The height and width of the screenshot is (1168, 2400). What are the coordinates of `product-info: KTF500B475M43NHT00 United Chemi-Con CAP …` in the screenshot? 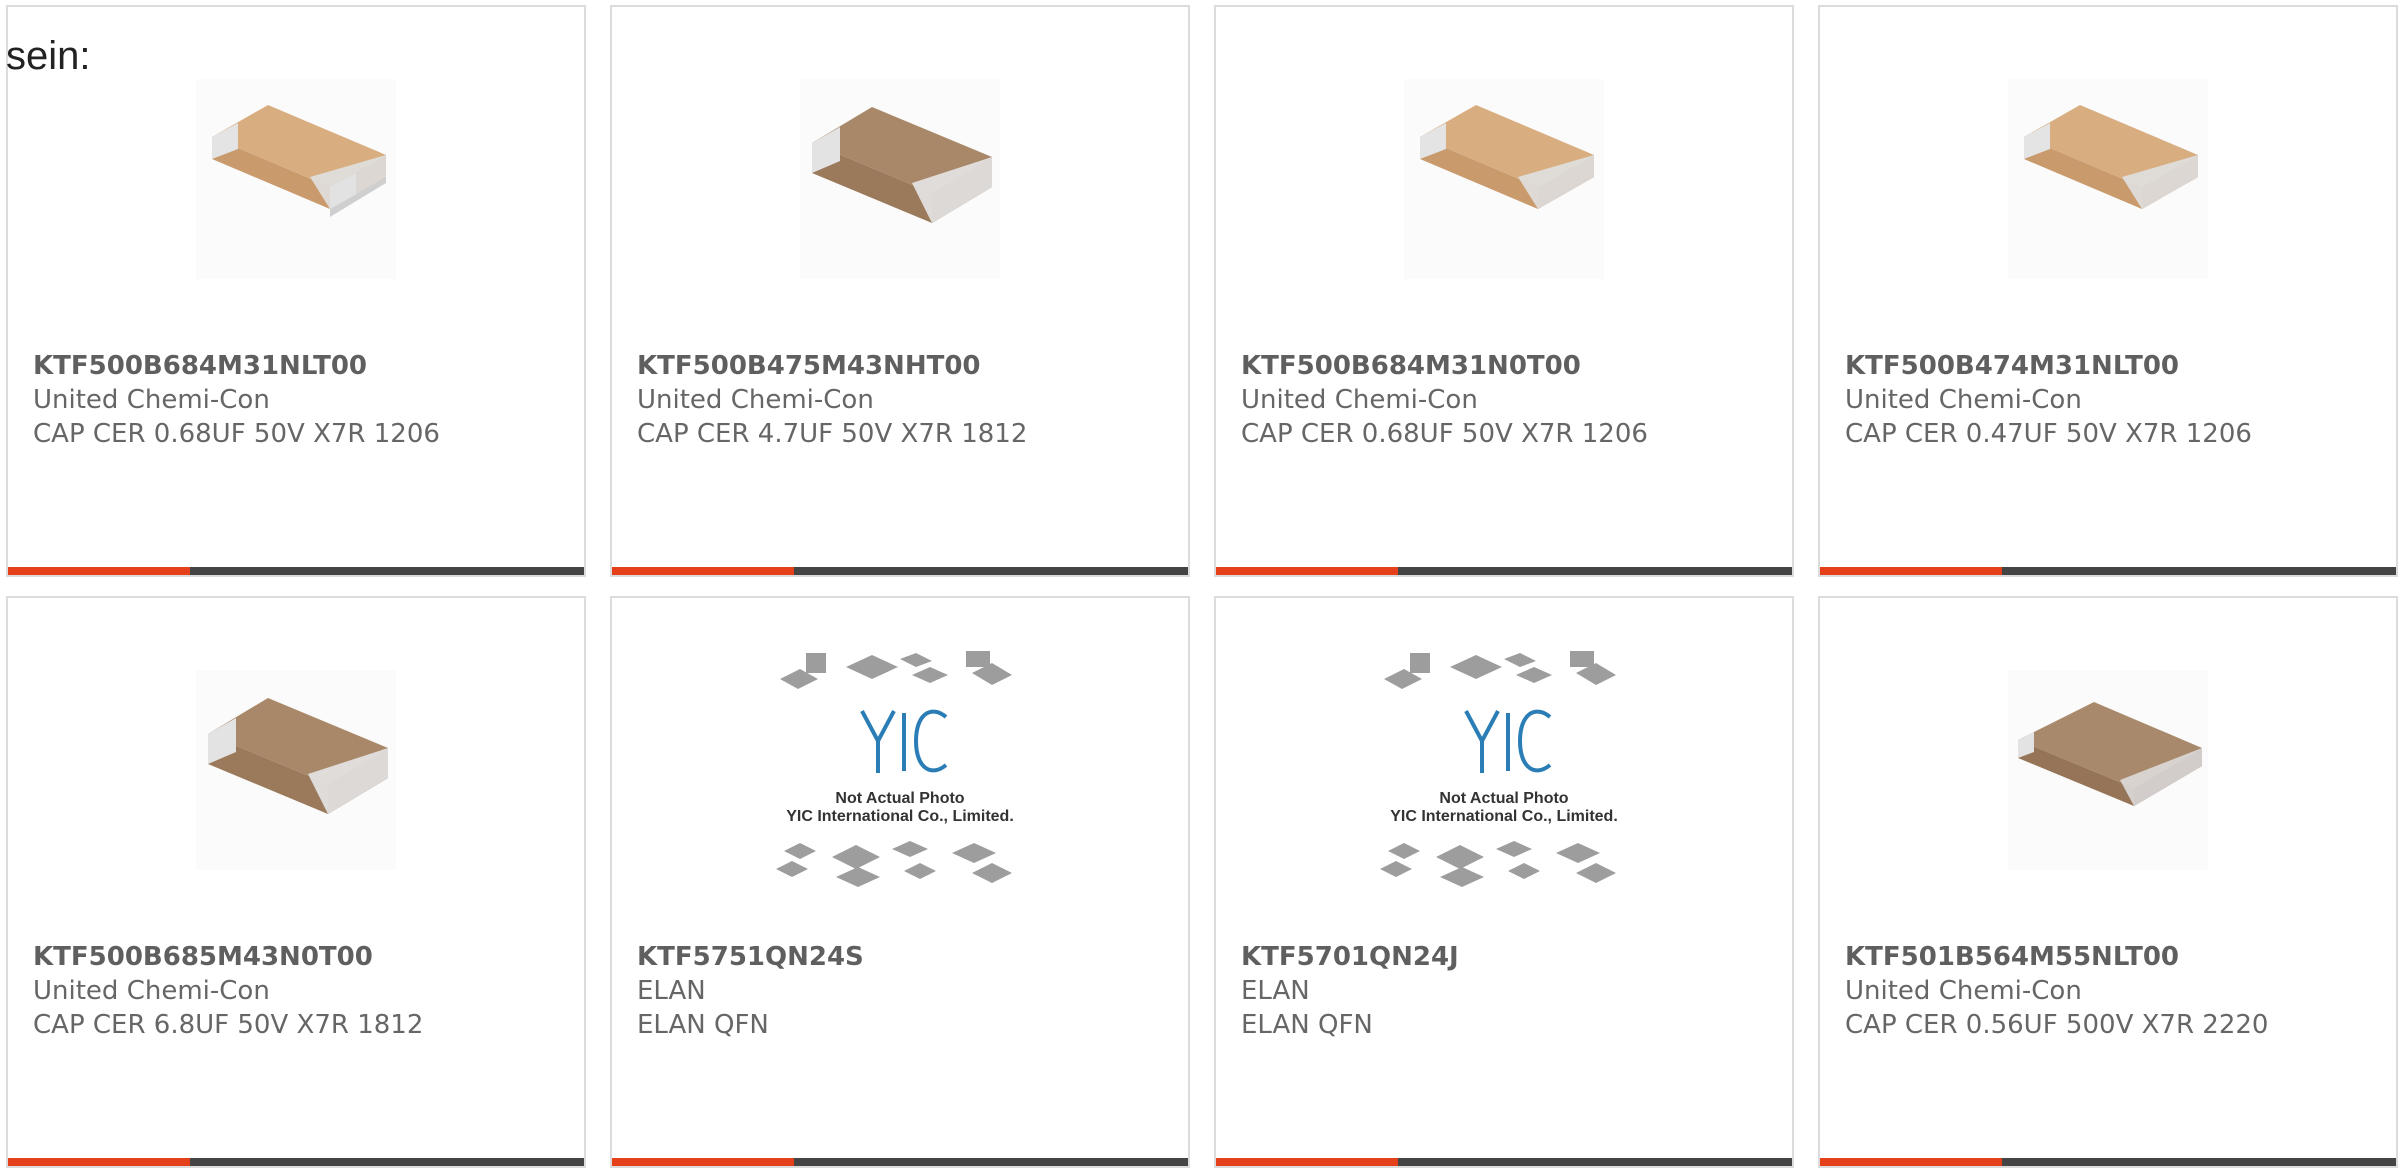 It's located at (902, 400).